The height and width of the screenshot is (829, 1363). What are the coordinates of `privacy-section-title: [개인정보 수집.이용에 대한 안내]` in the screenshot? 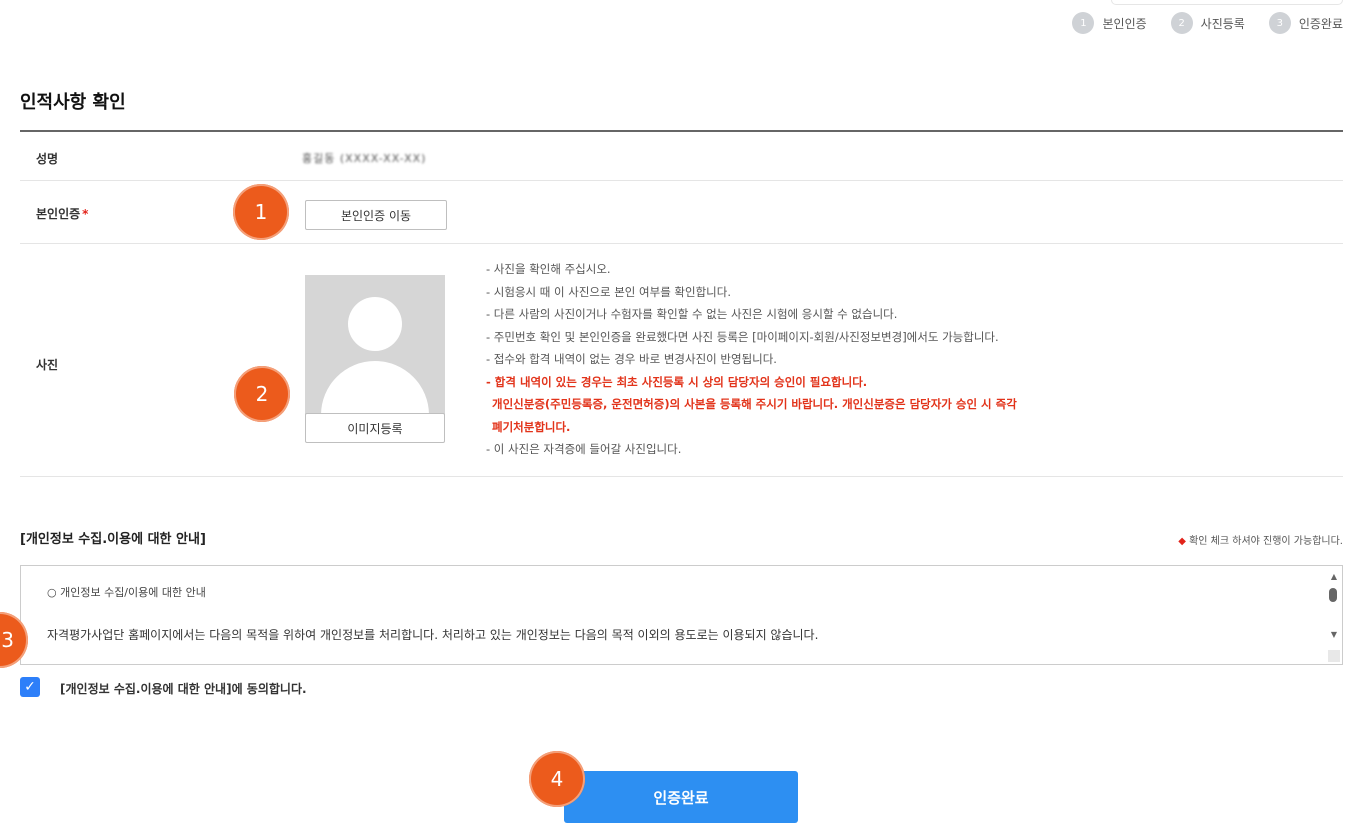 It's located at (113, 539).